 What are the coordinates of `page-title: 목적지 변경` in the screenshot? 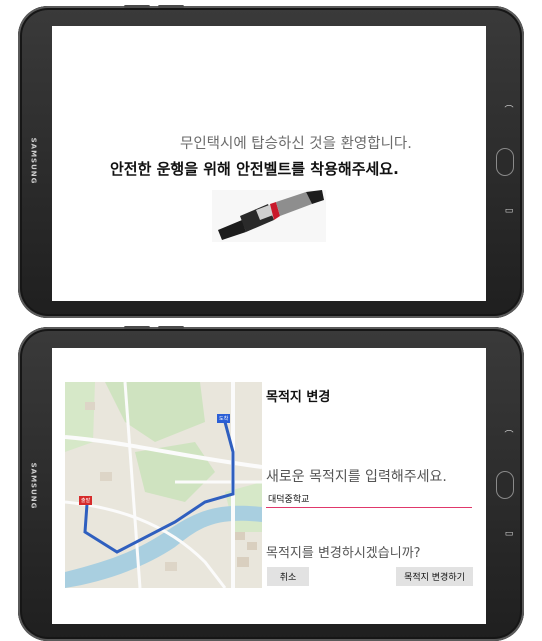 It's located at (298, 397).